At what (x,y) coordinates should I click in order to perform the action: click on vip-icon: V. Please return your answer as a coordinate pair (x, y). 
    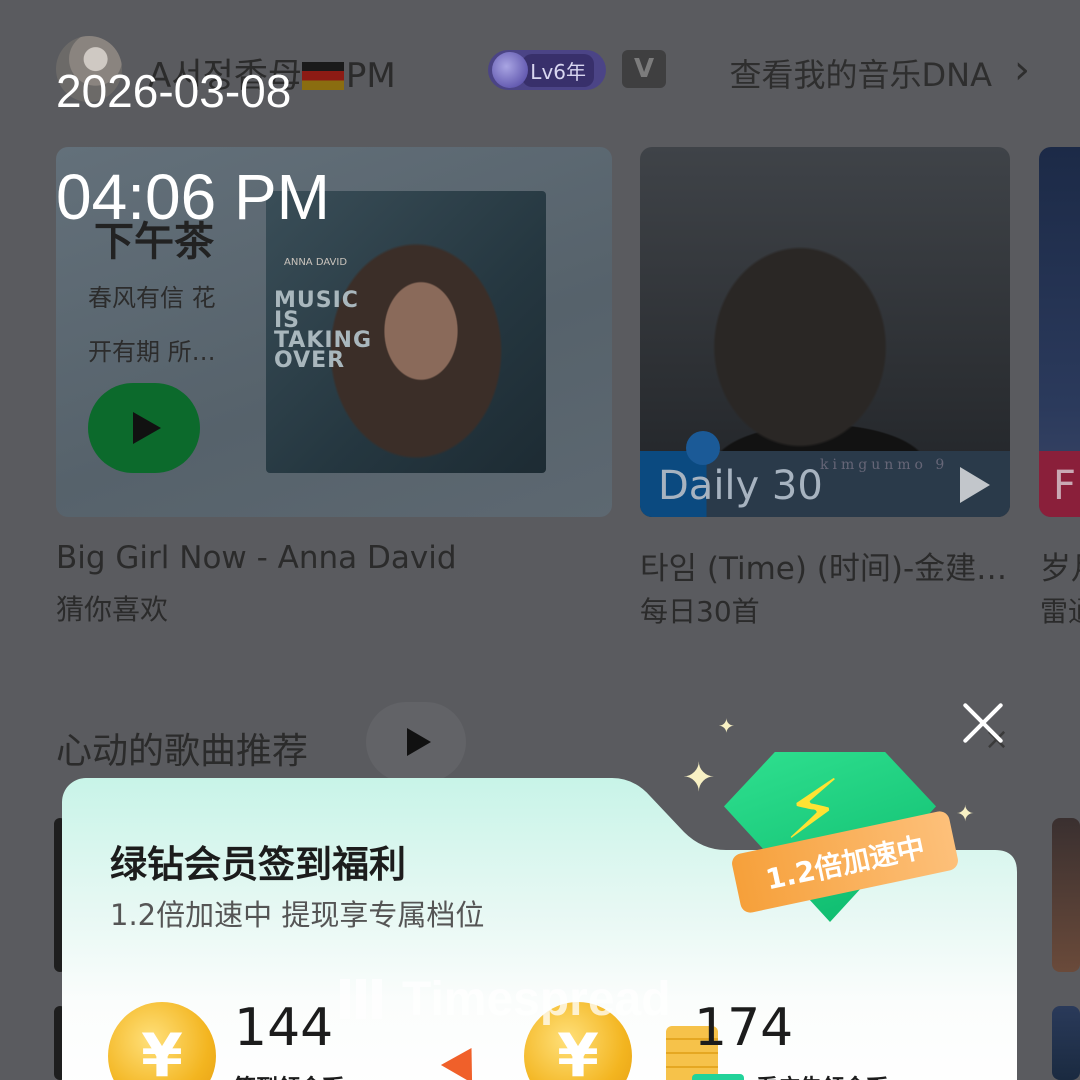
    Looking at the image, I should click on (644, 69).